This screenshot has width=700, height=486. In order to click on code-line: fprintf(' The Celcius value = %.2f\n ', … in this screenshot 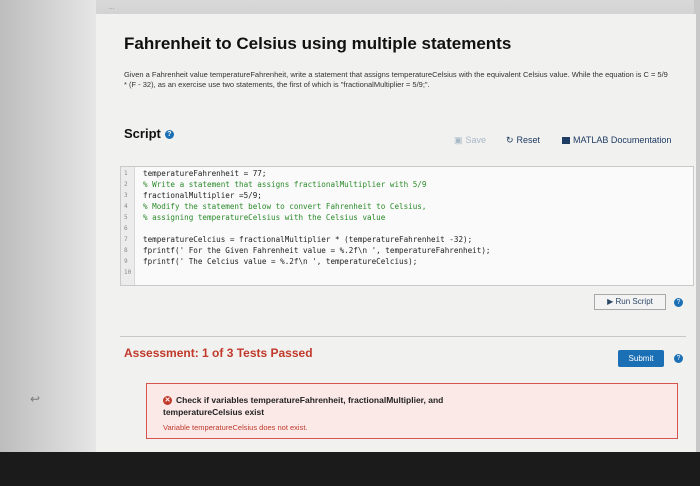, I will do `click(280, 261)`.